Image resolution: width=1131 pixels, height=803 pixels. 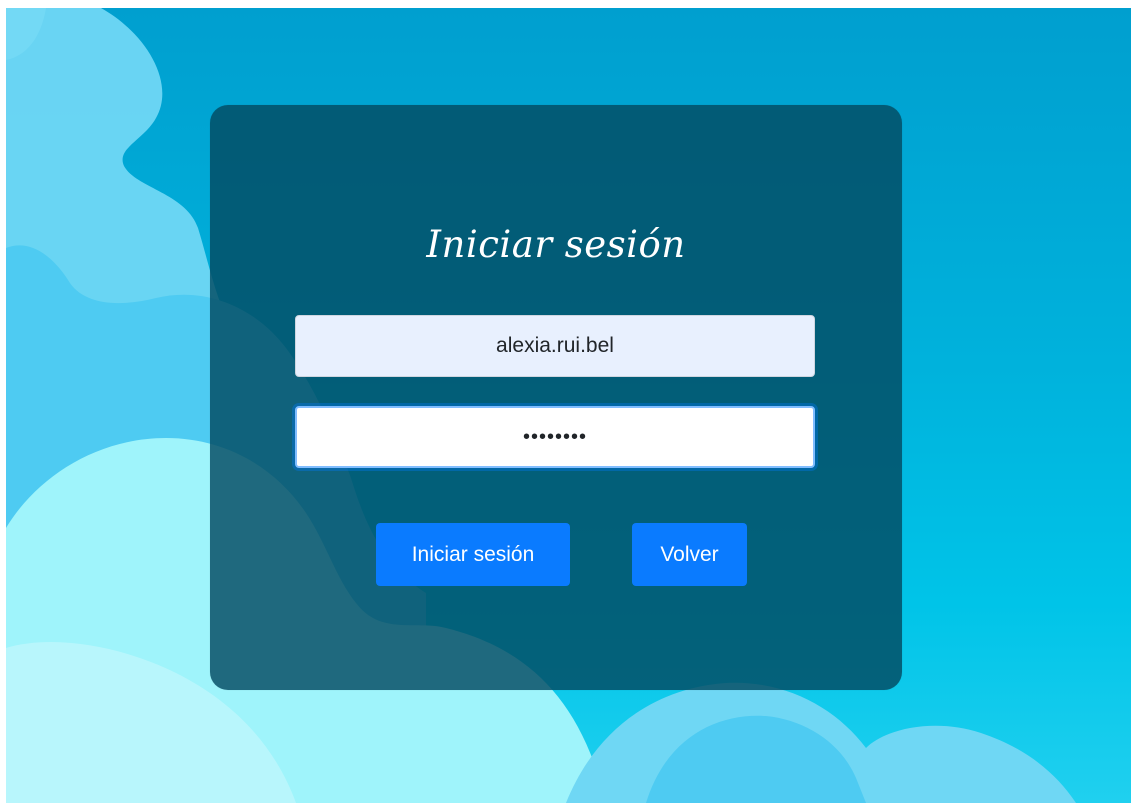 What do you see at coordinates (689, 554) in the screenshot?
I see `back-button: Volver` at bounding box center [689, 554].